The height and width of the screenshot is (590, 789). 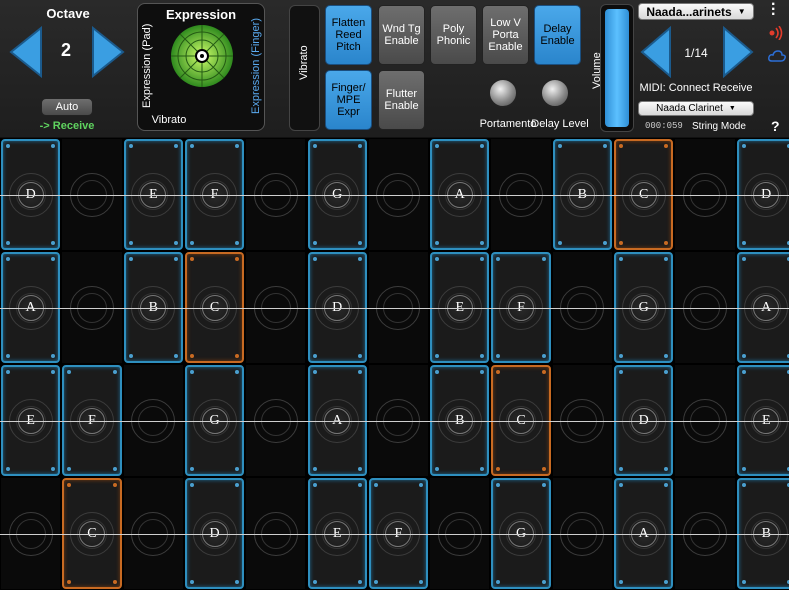 What do you see at coordinates (612, 68) in the screenshot?
I see `volume-slider: Volume` at bounding box center [612, 68].